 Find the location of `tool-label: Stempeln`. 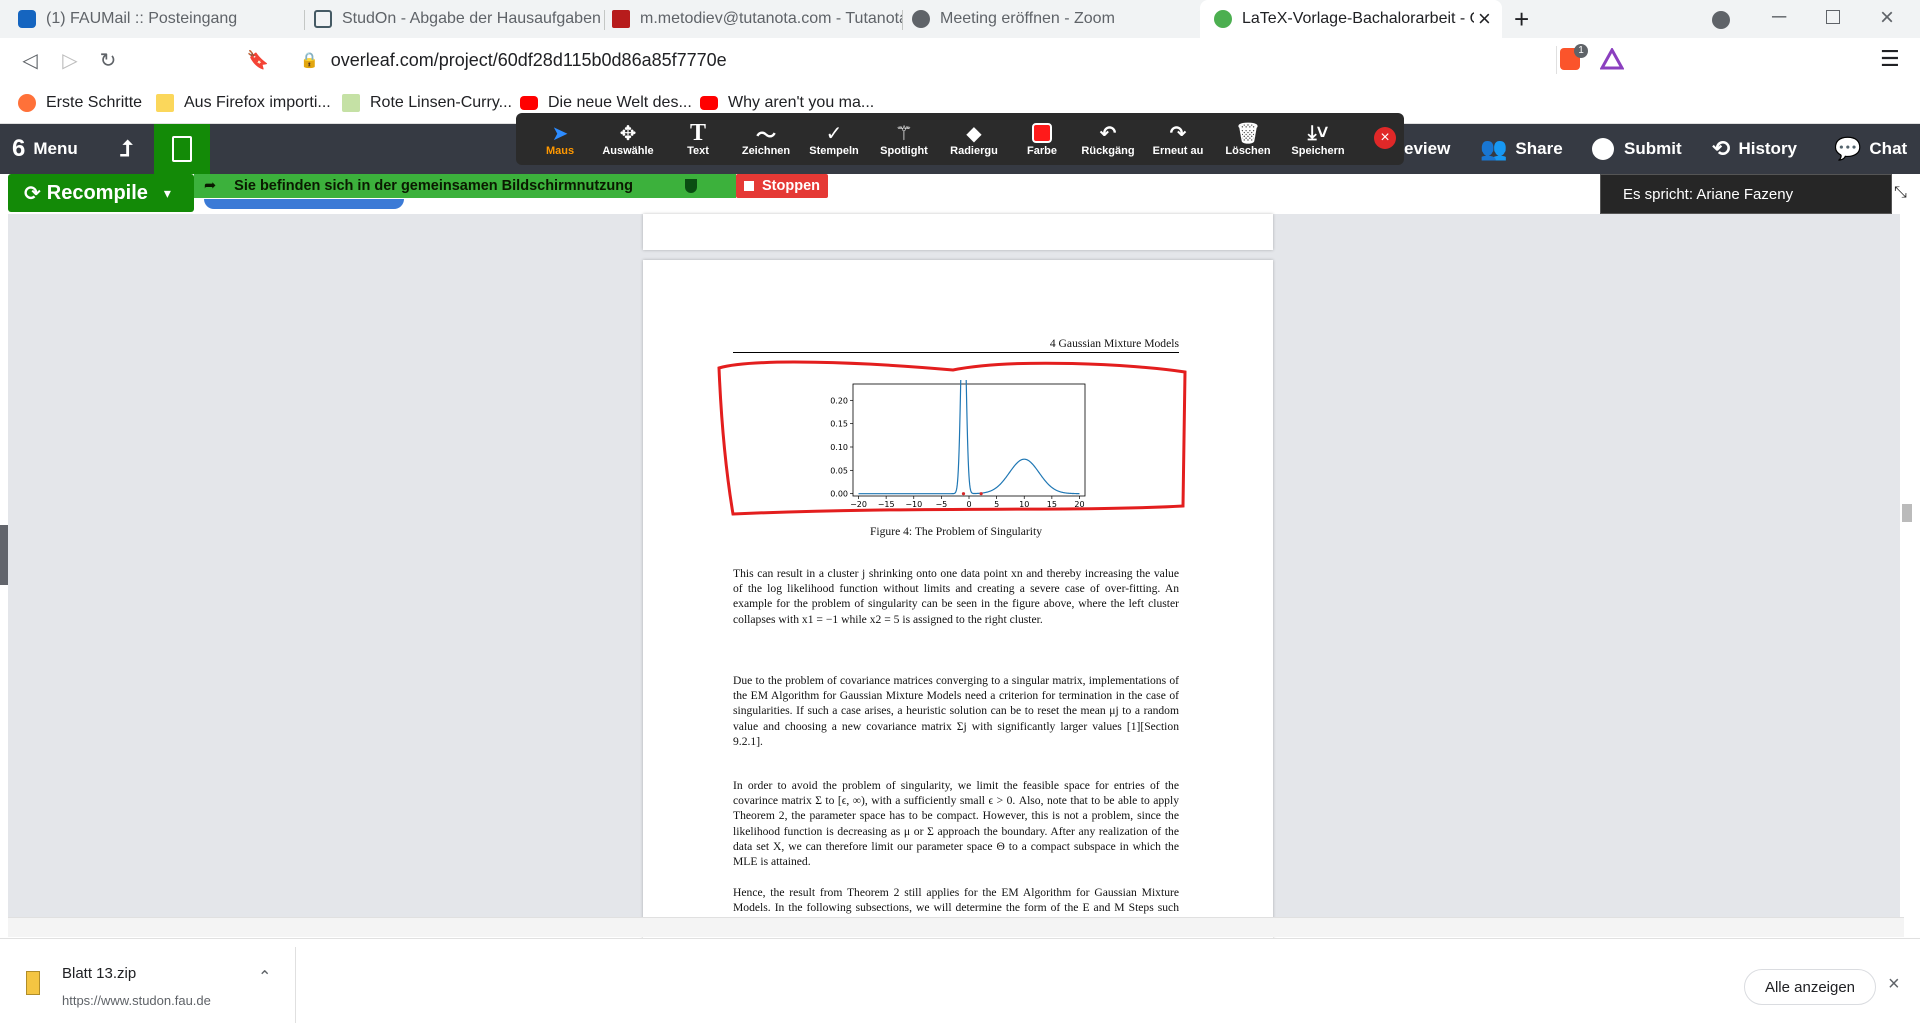

tool-label: Stempeln is located at coordinates (834, 151).